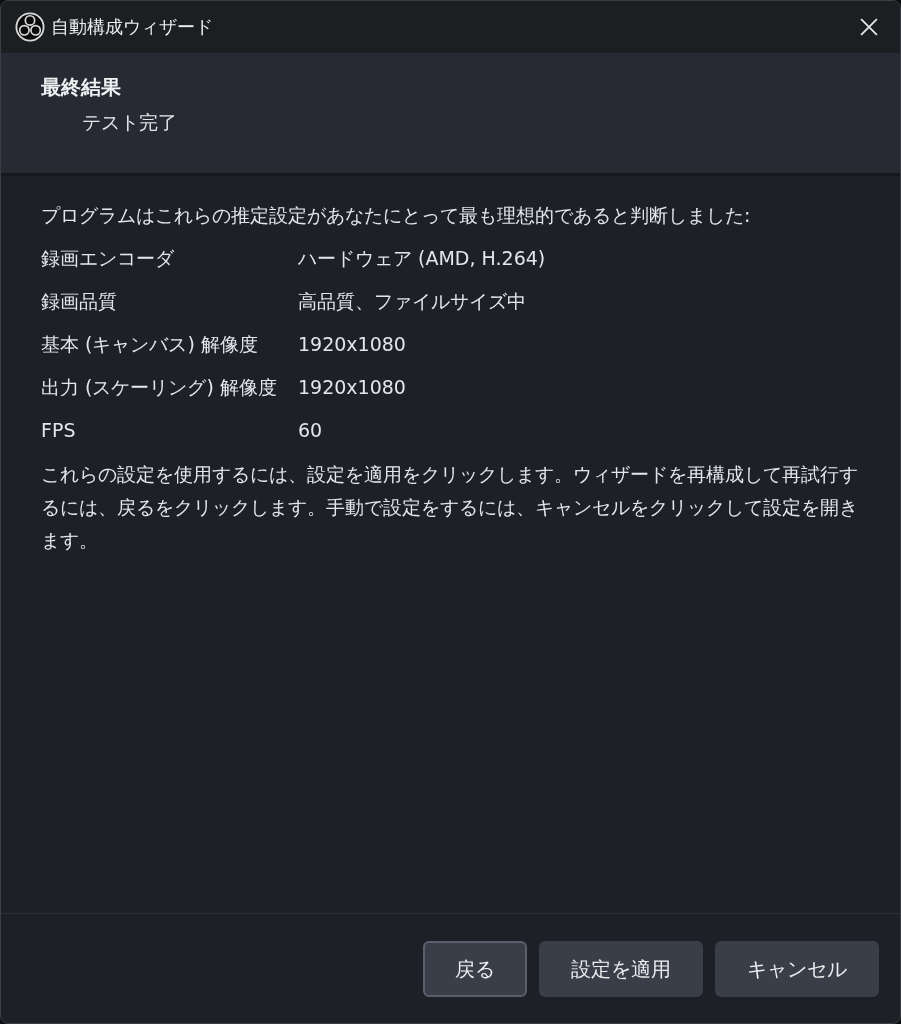  What do you see at coordinates (79, 301) in the screenshot?
I see `setting-label: 録画品質` at bounding box center [79, 301].